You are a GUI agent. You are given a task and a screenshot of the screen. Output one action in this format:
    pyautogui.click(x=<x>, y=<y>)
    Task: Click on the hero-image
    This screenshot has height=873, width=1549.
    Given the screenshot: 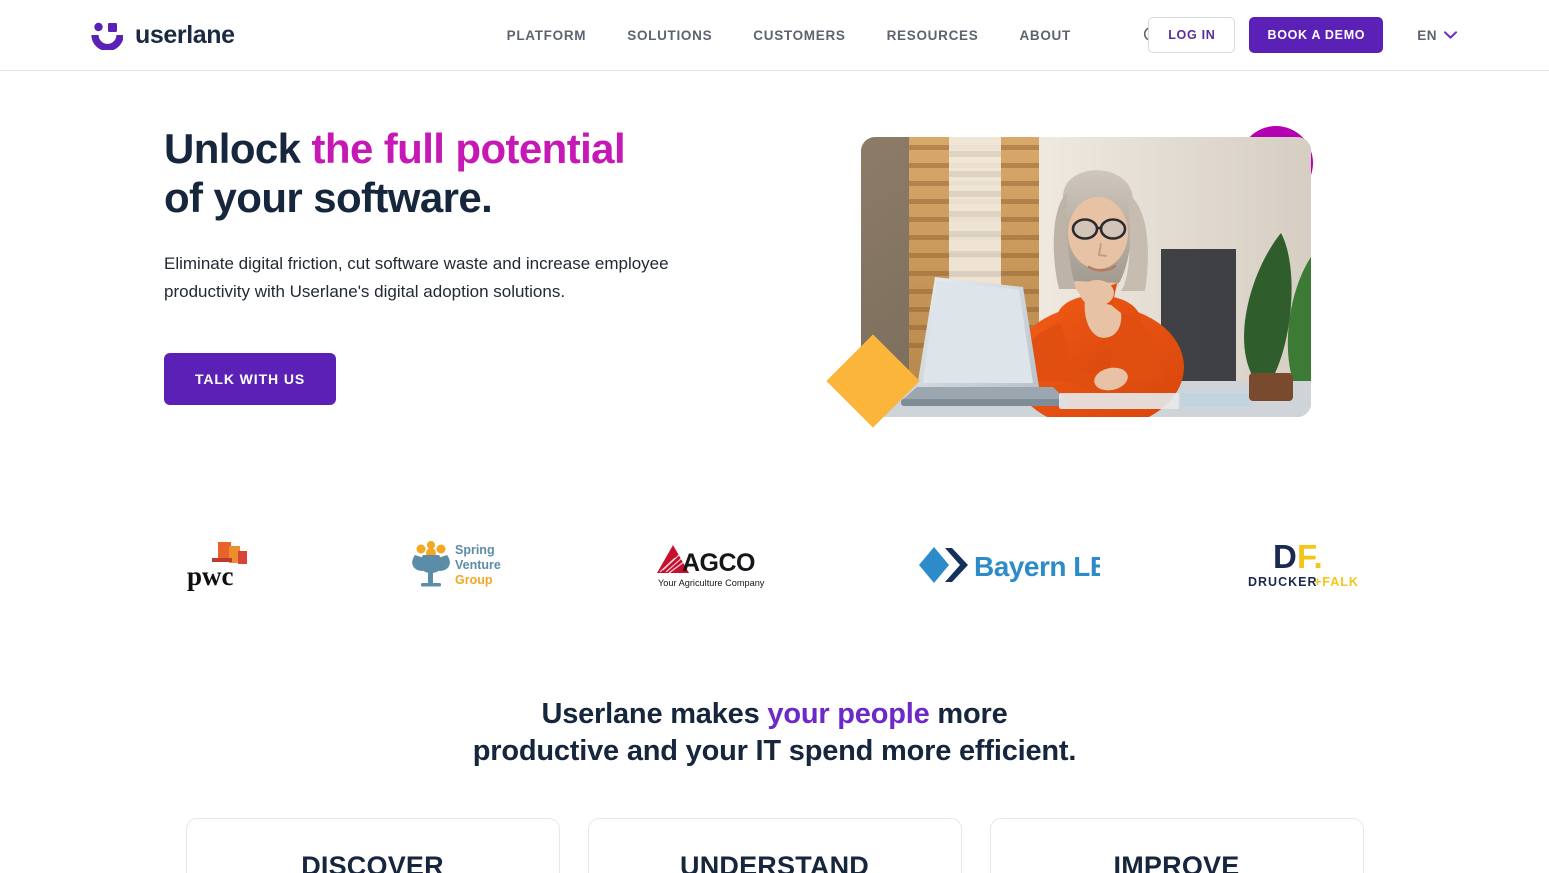 What is the action you would take?
    pyautogui.click(x=1086, y=277)
    